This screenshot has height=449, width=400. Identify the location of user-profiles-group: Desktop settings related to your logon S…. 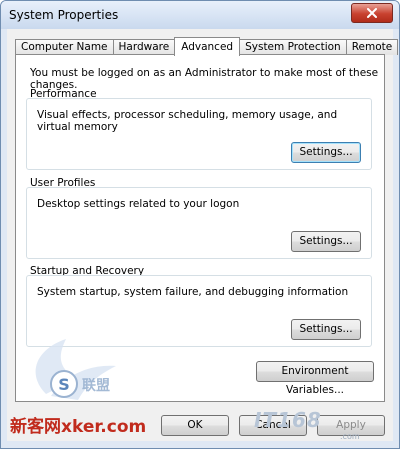
(199, 223).